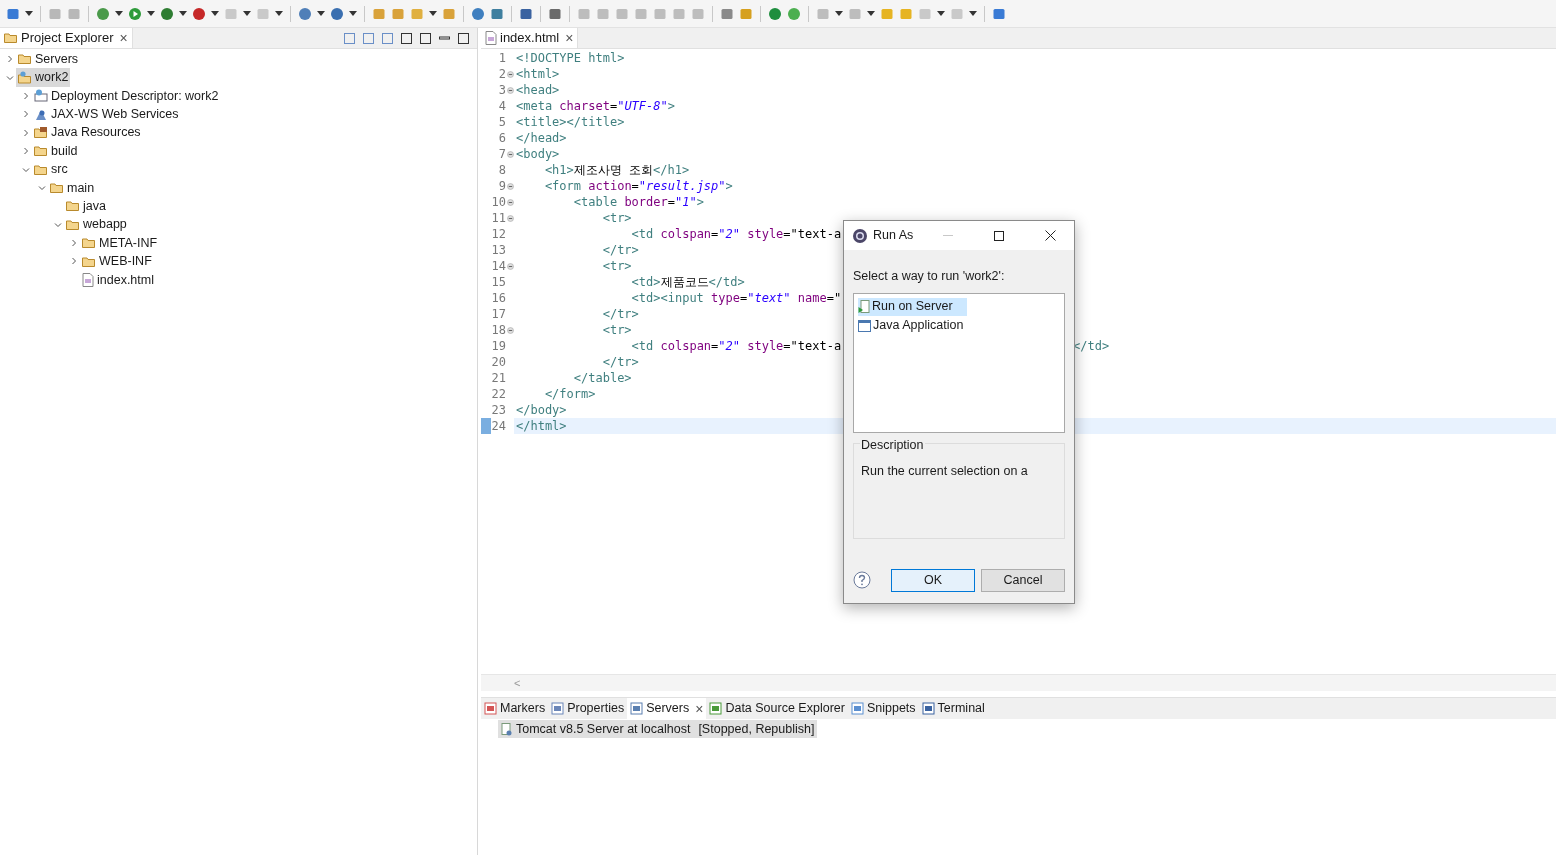  What do you see at coordinates (86, 206) in the screenshot?
I see `tree-item: java` at bounding box center [86, 206].